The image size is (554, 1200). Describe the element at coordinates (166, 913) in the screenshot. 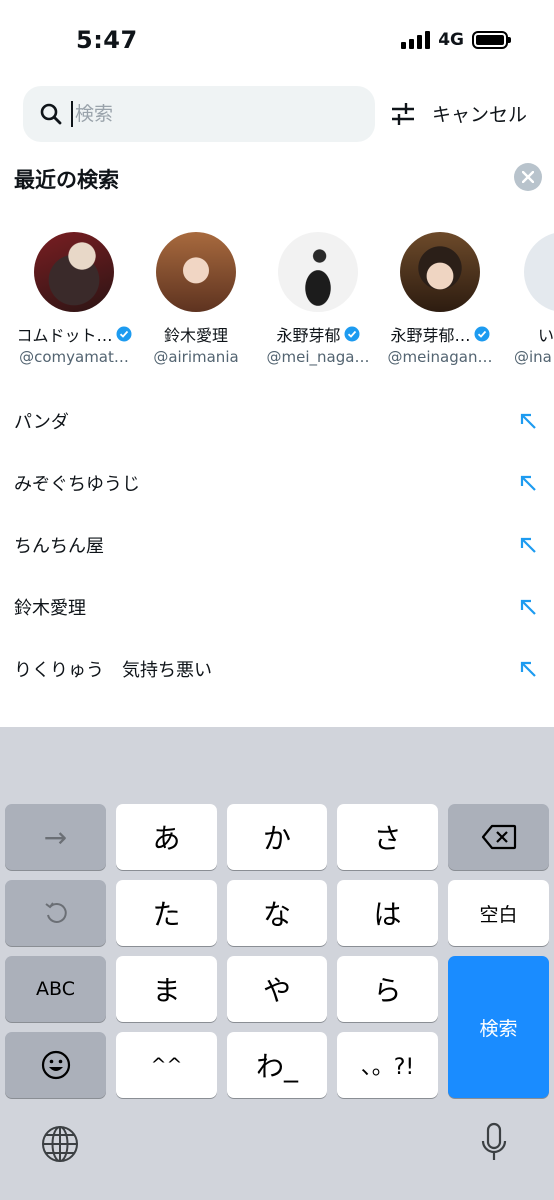

I see `key-ta: た` at that location.